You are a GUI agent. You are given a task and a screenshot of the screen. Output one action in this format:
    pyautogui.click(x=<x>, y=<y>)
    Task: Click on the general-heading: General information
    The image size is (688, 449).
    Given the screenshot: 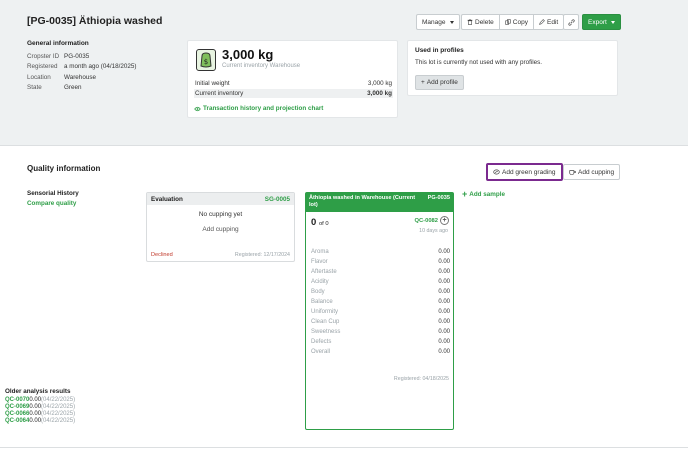 What is the action you would take?
    pyautogui.click(x=58, y=43)
    